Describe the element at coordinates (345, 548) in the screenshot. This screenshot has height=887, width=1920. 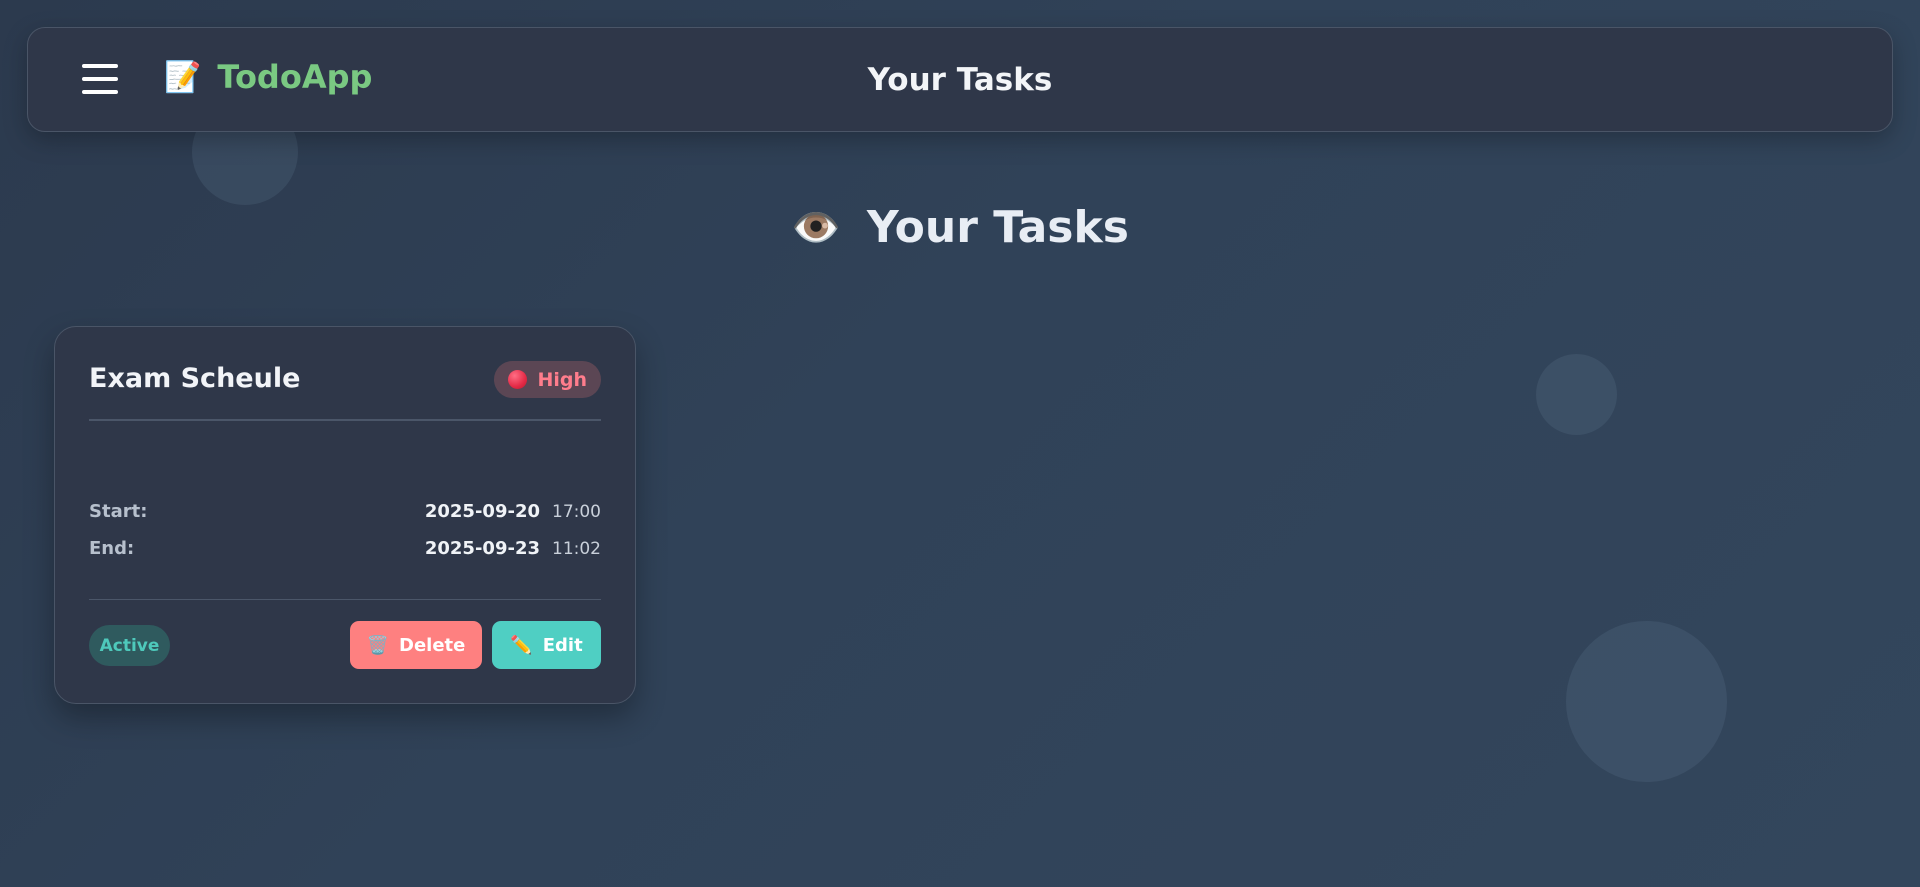
I see `end-row: End: 2025-09-23 11:02` at that location.